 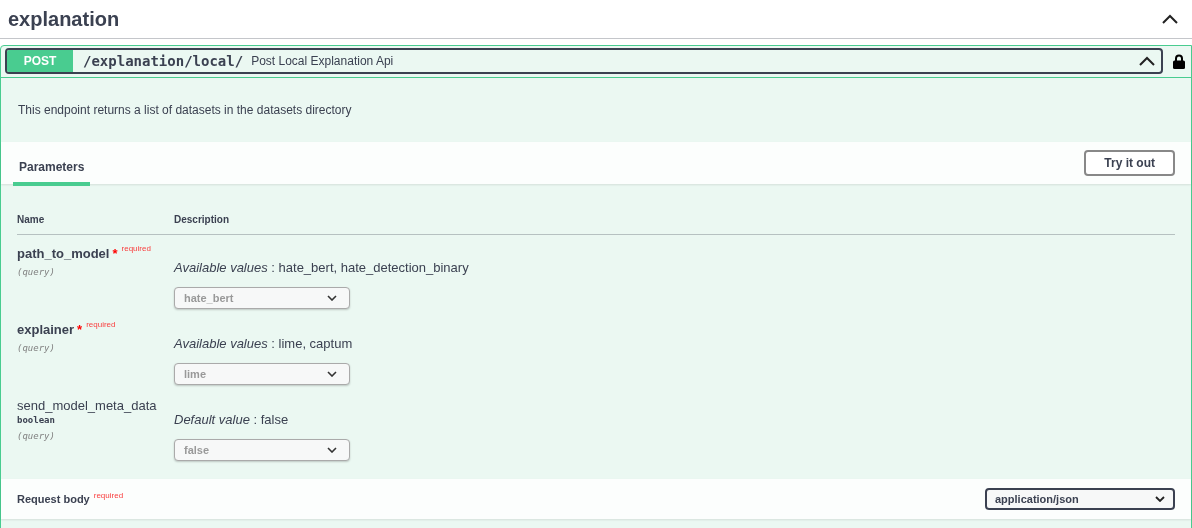 I want to click on content-type-select: application/json, so click(x=1080, y=499).